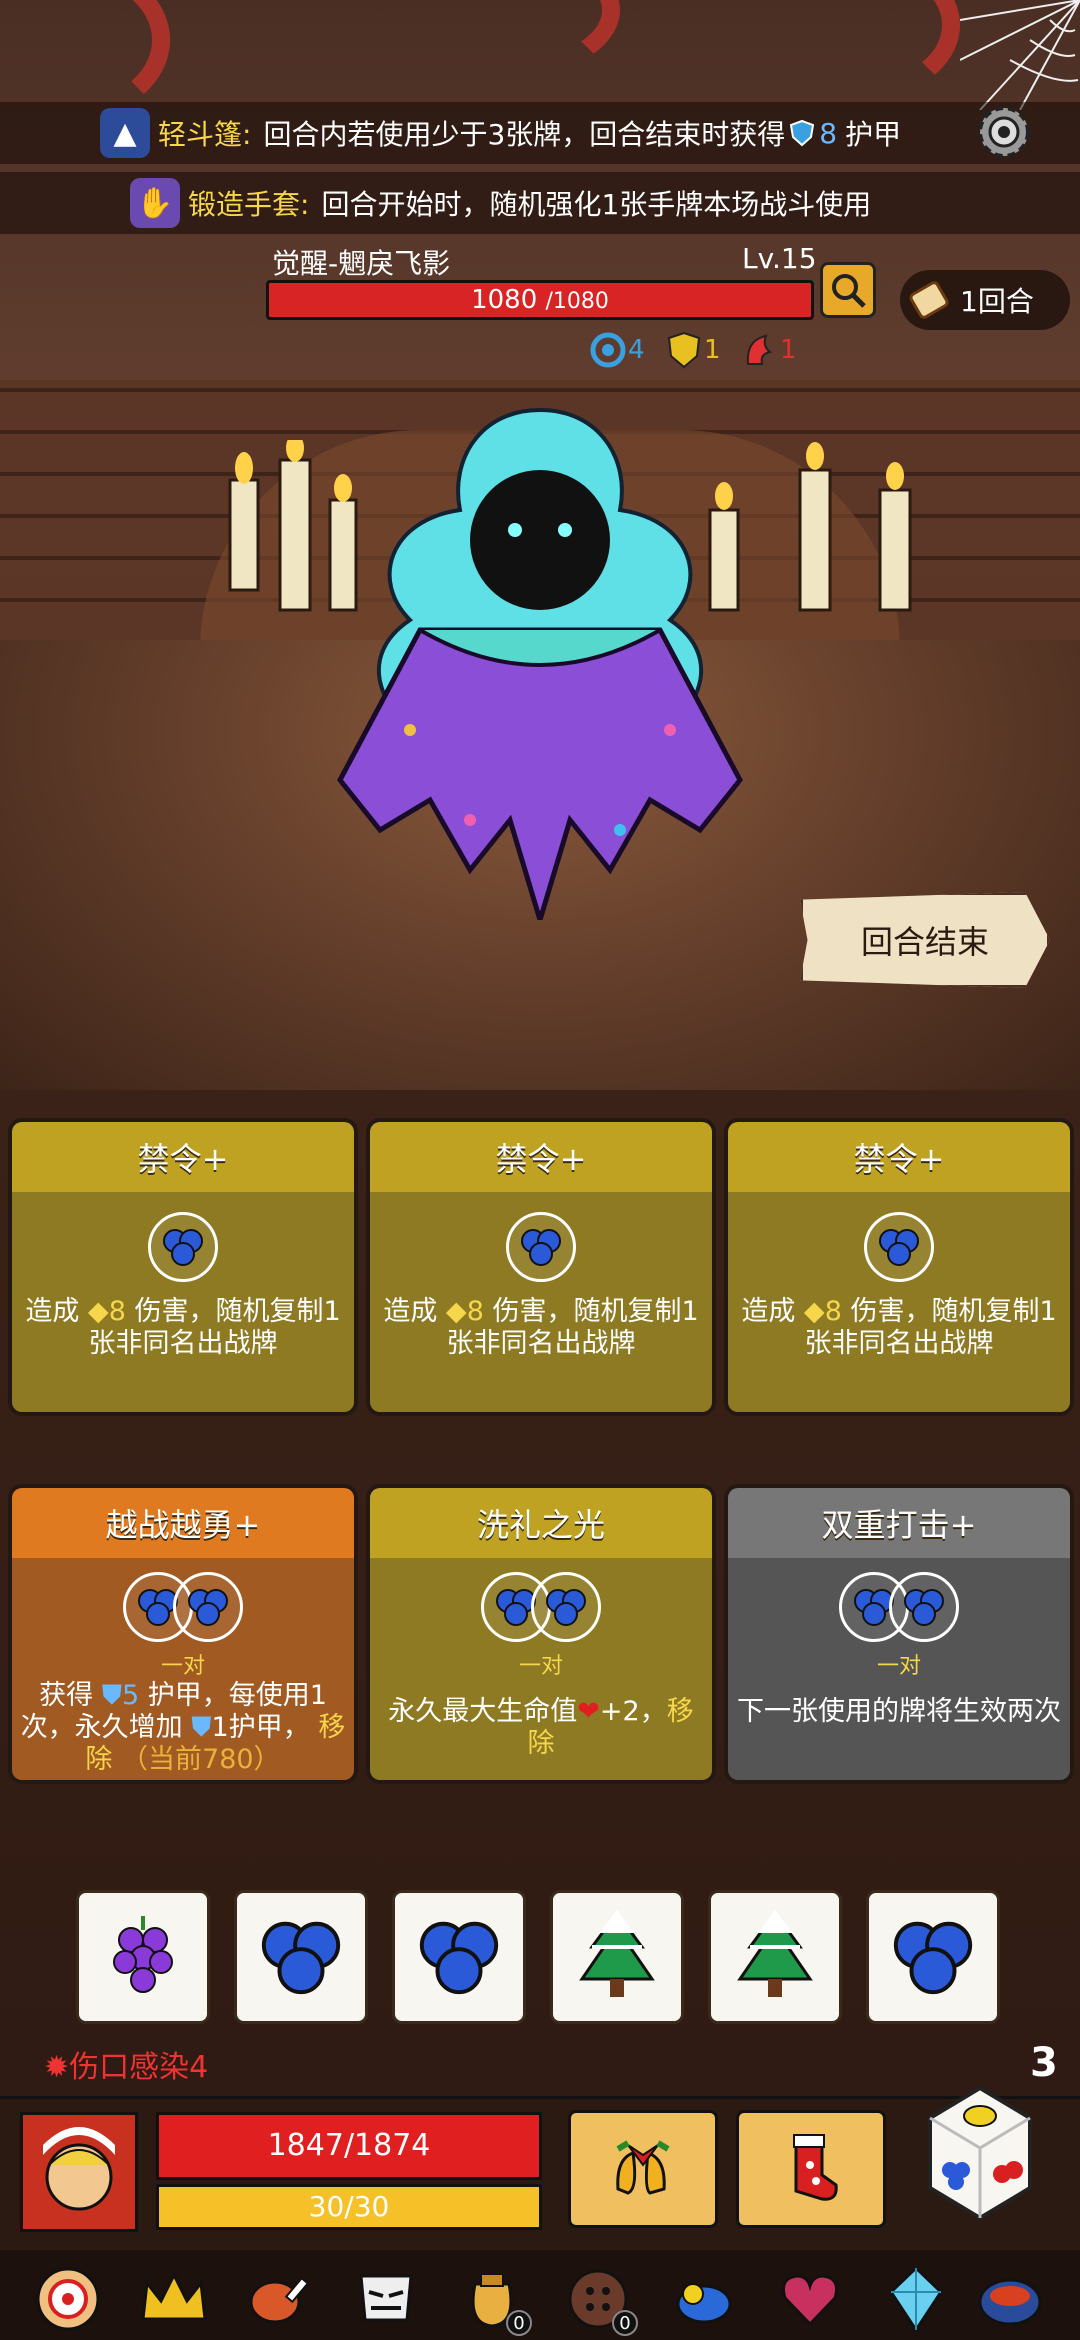 This screenshot has width=1080, height=2340. Describe the element at coordinates (492, 2299) in the screenshot. I see `item-bag: 0` at that location.